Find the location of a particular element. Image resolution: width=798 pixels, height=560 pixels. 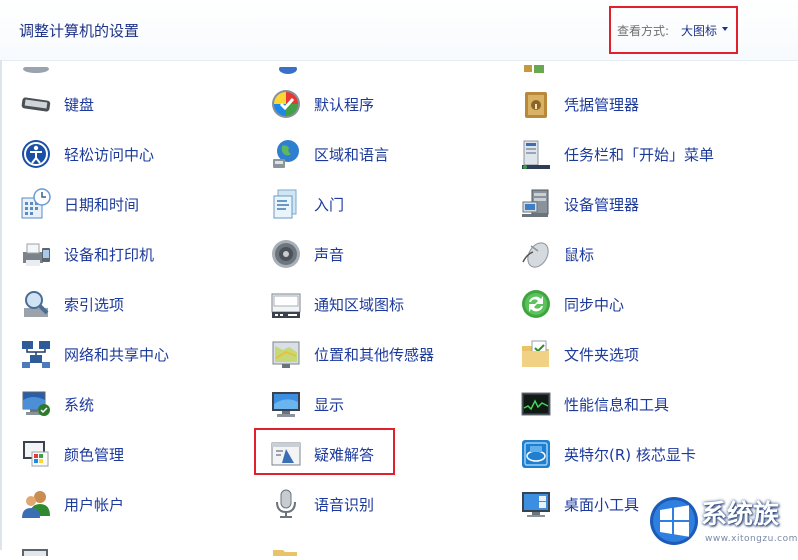

item-label: 语音识别 is located at coordinates (344, 505).